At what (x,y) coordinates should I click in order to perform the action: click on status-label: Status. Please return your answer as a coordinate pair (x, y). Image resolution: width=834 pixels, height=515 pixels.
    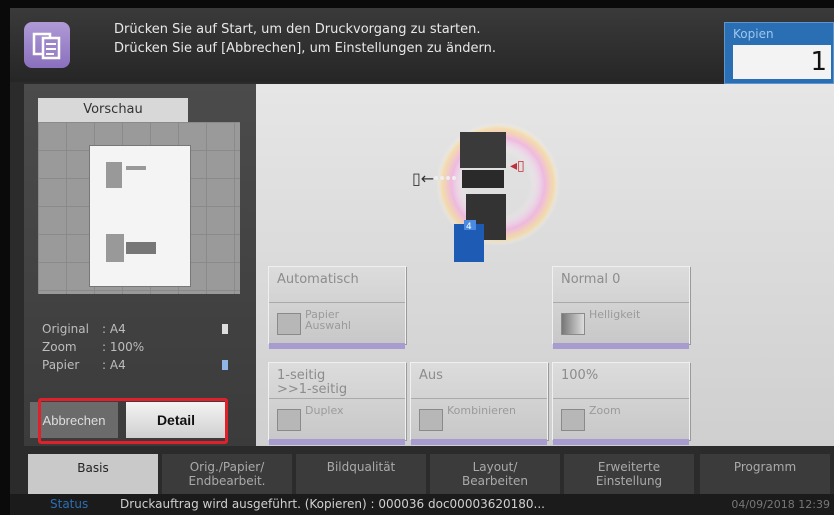
    Looking at the image, I should click on (69, 504).